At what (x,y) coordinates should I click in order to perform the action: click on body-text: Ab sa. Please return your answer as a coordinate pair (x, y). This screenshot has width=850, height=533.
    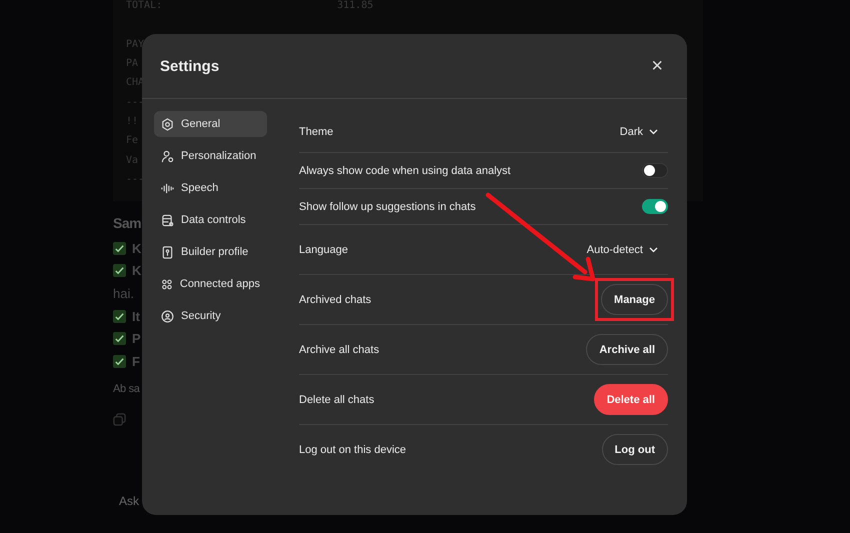
    Looking at the image, I should click on (126, 388).